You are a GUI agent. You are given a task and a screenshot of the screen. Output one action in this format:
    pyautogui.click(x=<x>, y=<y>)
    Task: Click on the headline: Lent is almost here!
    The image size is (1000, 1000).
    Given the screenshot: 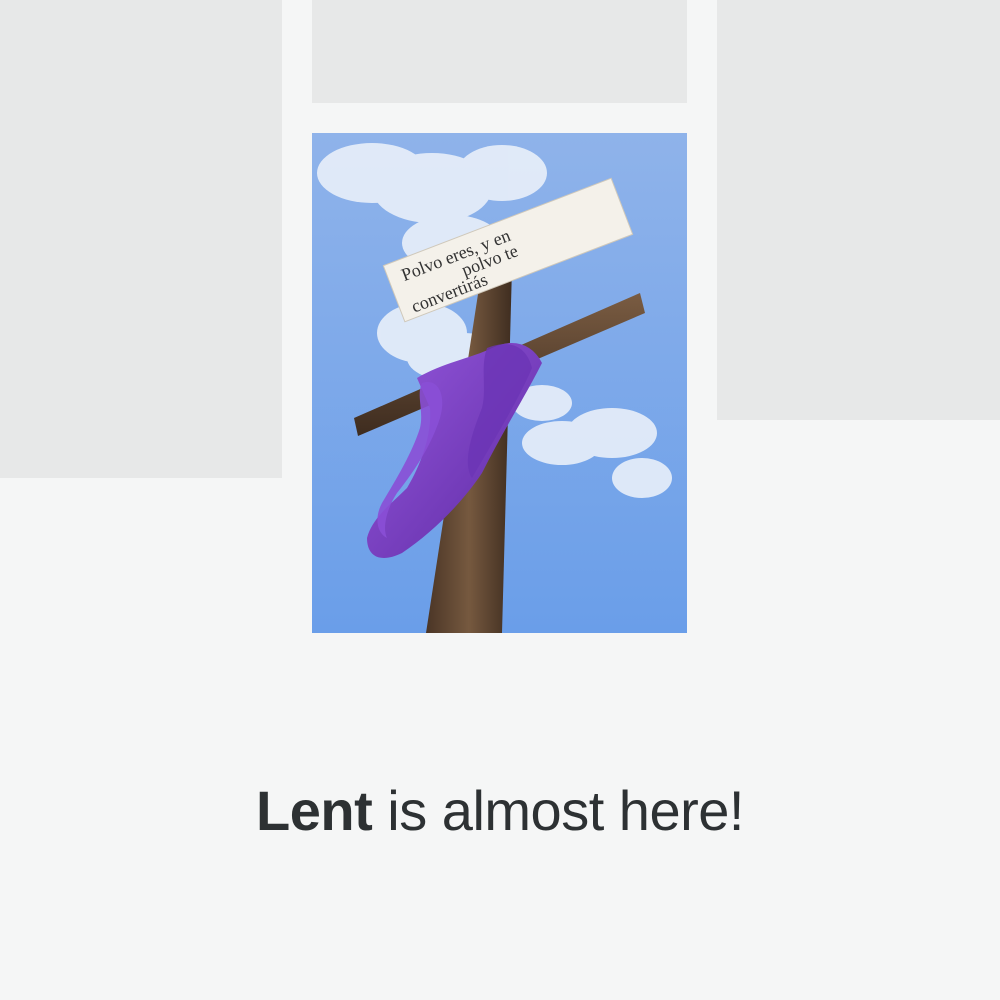 What is the action you would take?
    pyautogui.click(x=500, y=811)
    